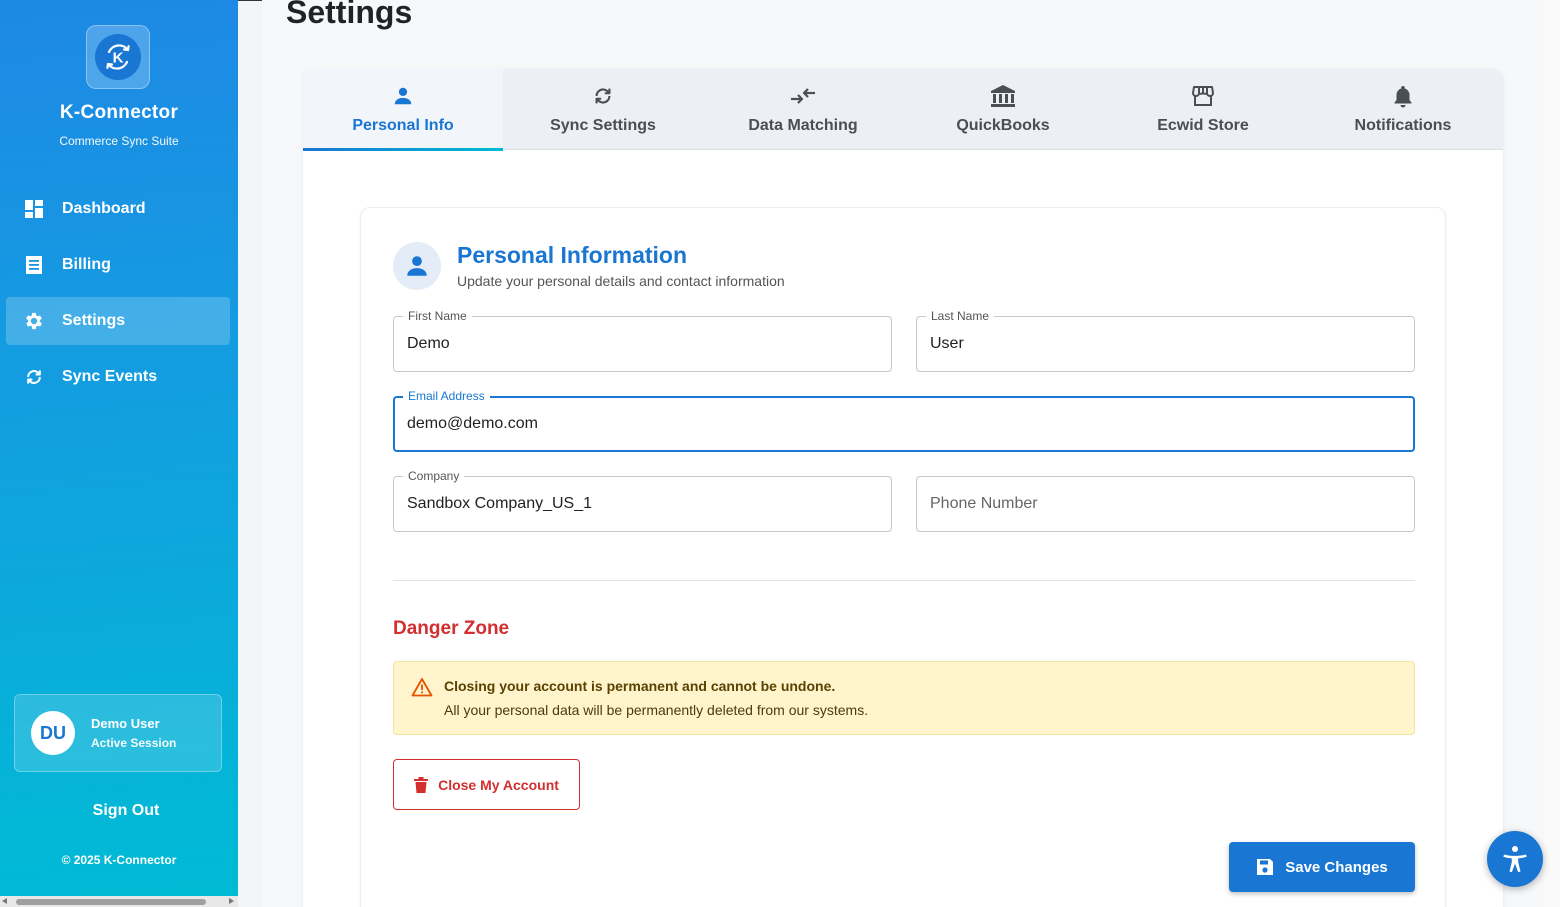  What do you see at coordinates (53, 733) in the screenshot?
I see `avatar: DU` at bounding box center [53, 733].